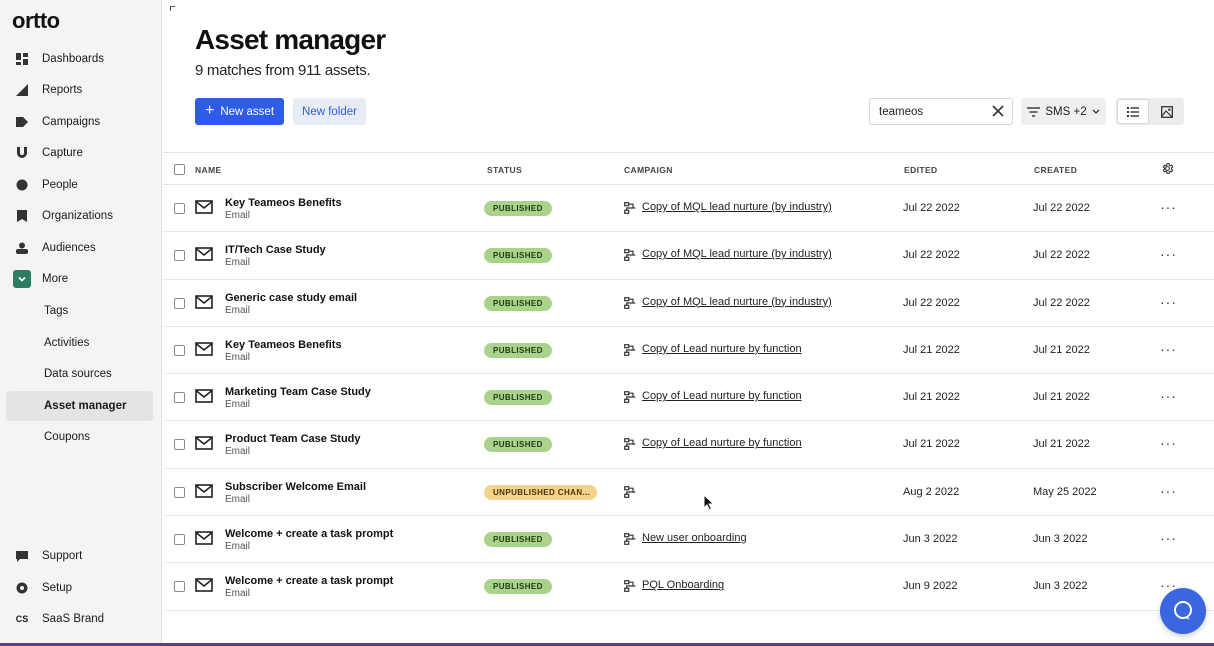 The height and width of the screenshot is (646, 1214). What do you see at coordinates (1063, 111) in the screenshot?
I see `filter-button: SMS +2` at bounding box center [1063, 111].